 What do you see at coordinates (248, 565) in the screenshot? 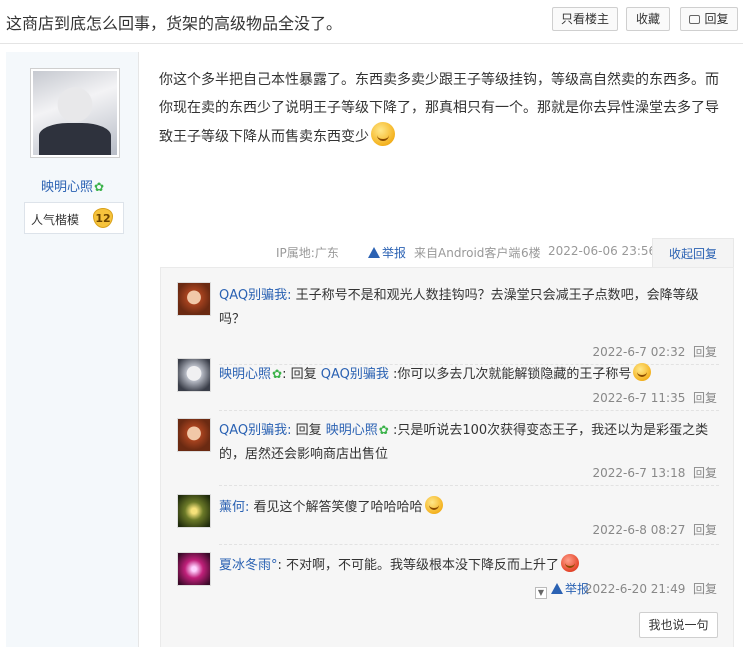
I see `reply-username: 夏冰冬雨°` at bounding box center [248, 565].